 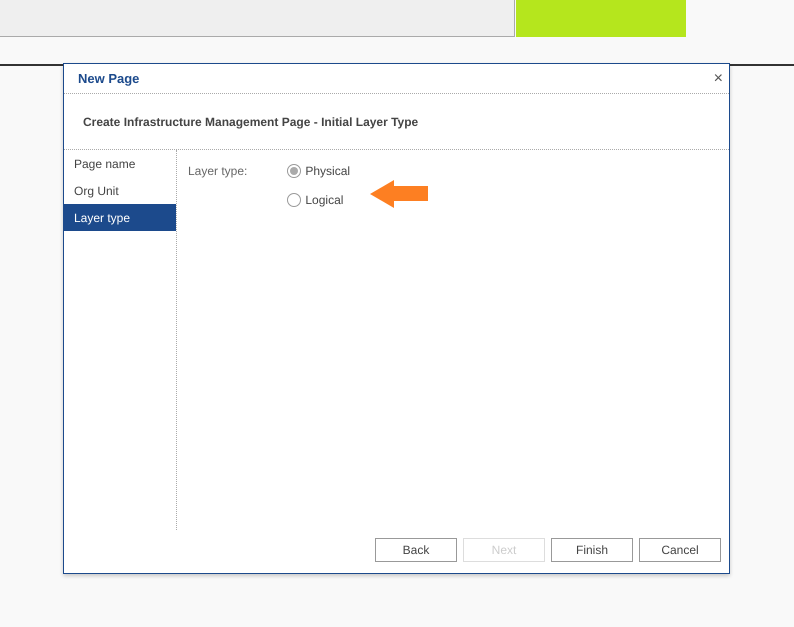 I want to click on arrow, so click(x=399, y=194).